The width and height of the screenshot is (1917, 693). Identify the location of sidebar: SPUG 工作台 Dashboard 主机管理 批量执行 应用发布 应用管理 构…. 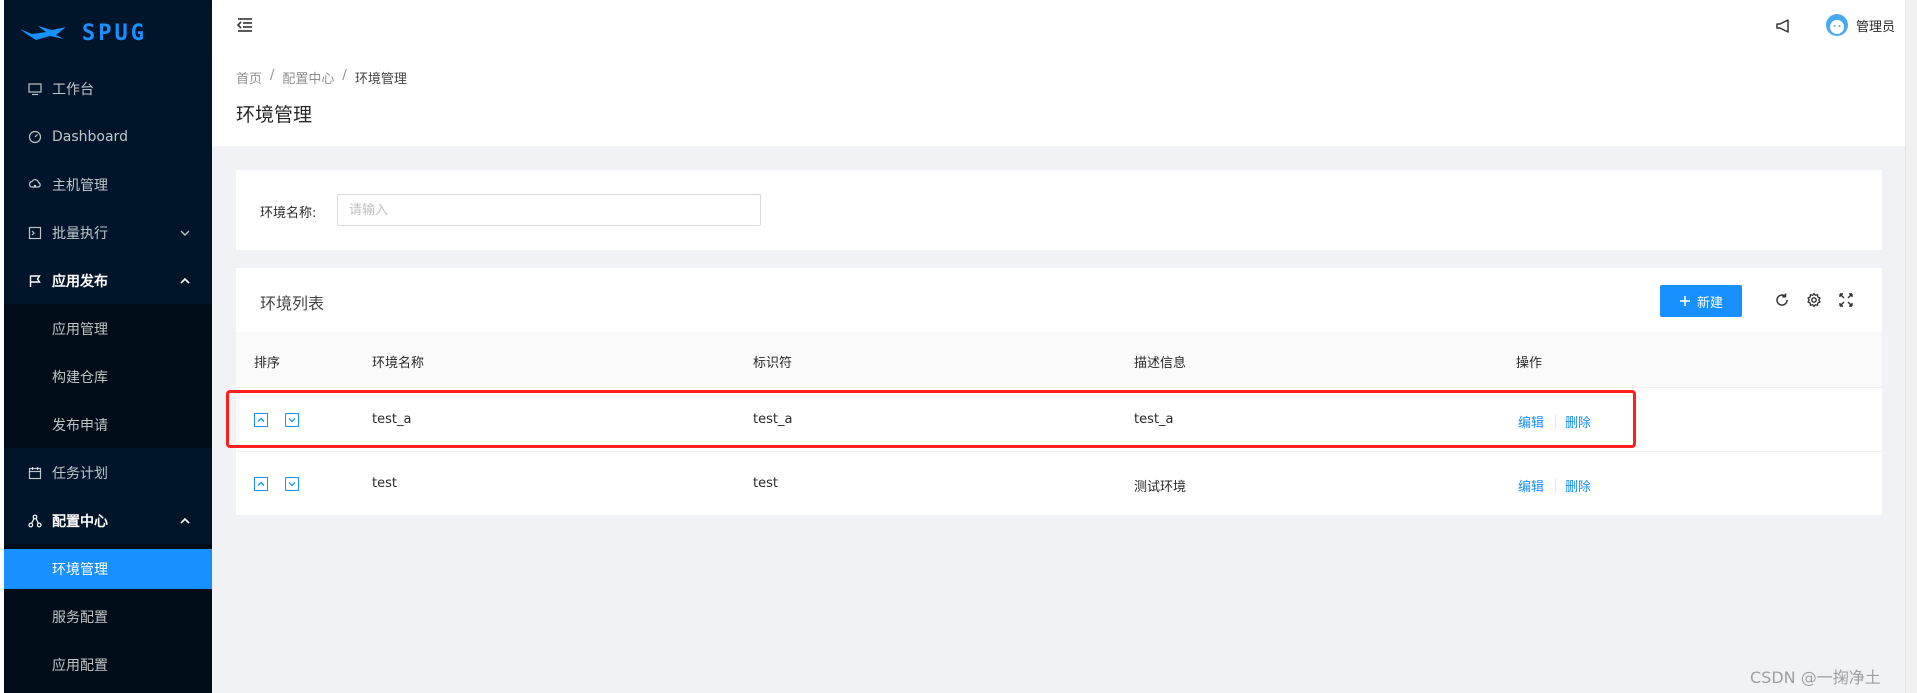
(106, 346).